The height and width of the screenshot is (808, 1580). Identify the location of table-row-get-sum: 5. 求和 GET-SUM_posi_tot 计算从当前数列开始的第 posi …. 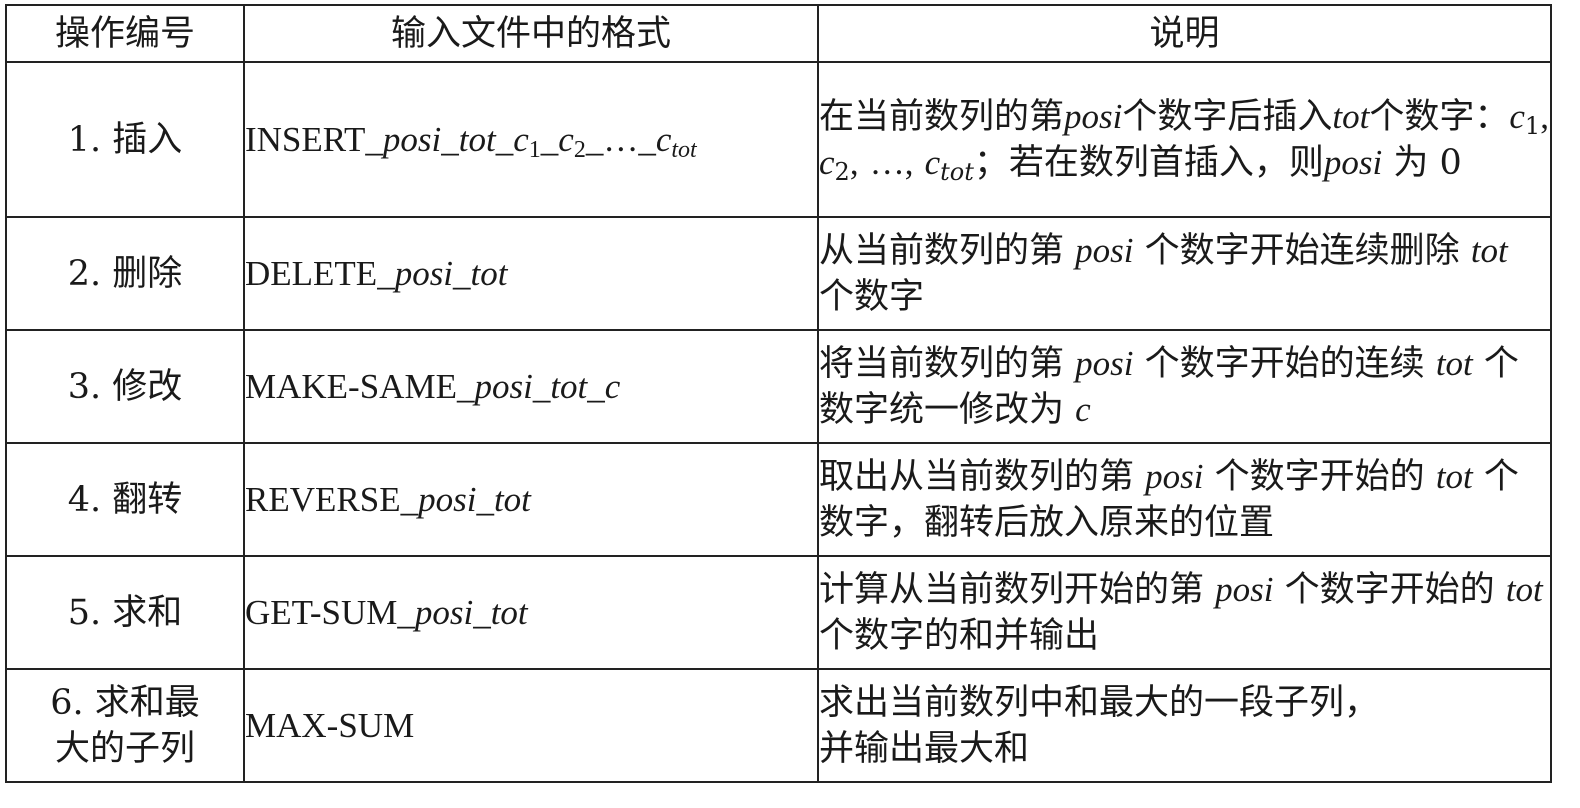
(778, 612).